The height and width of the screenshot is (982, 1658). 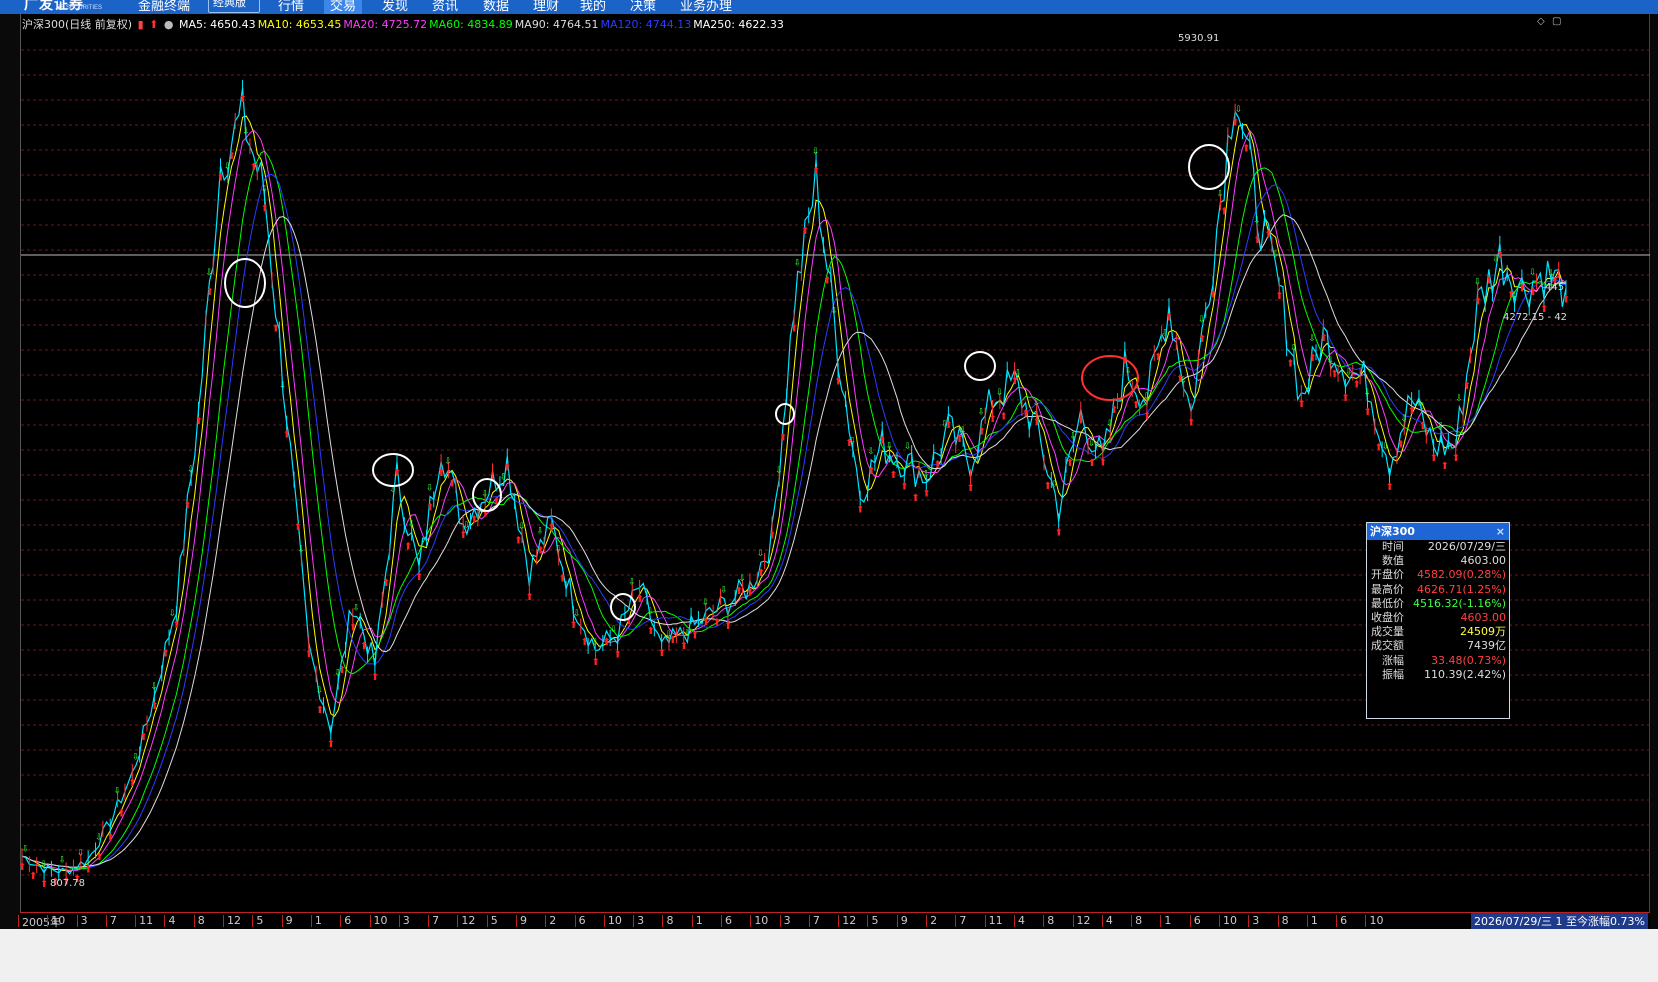 I want to click on info-label: 收盘价, so click(x=1387, y=617).